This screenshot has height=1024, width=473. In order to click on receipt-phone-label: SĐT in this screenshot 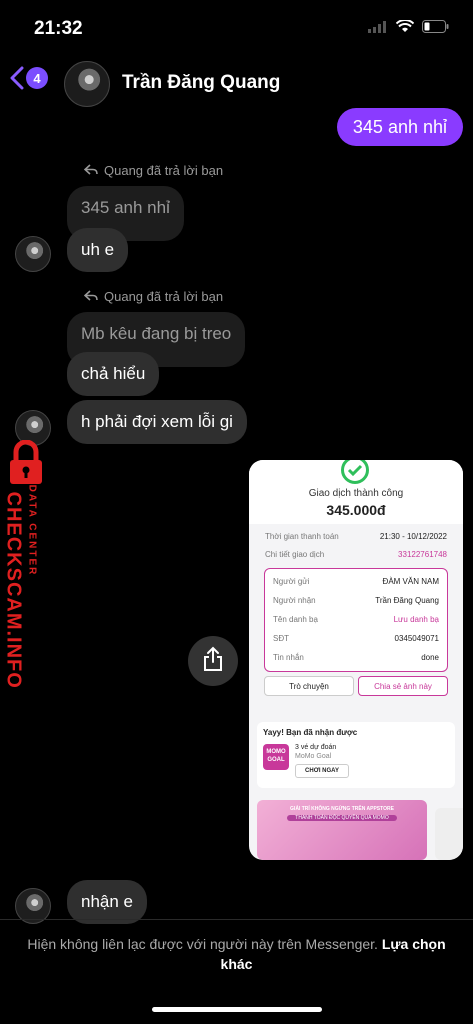, I will do `click(281, 638)`.